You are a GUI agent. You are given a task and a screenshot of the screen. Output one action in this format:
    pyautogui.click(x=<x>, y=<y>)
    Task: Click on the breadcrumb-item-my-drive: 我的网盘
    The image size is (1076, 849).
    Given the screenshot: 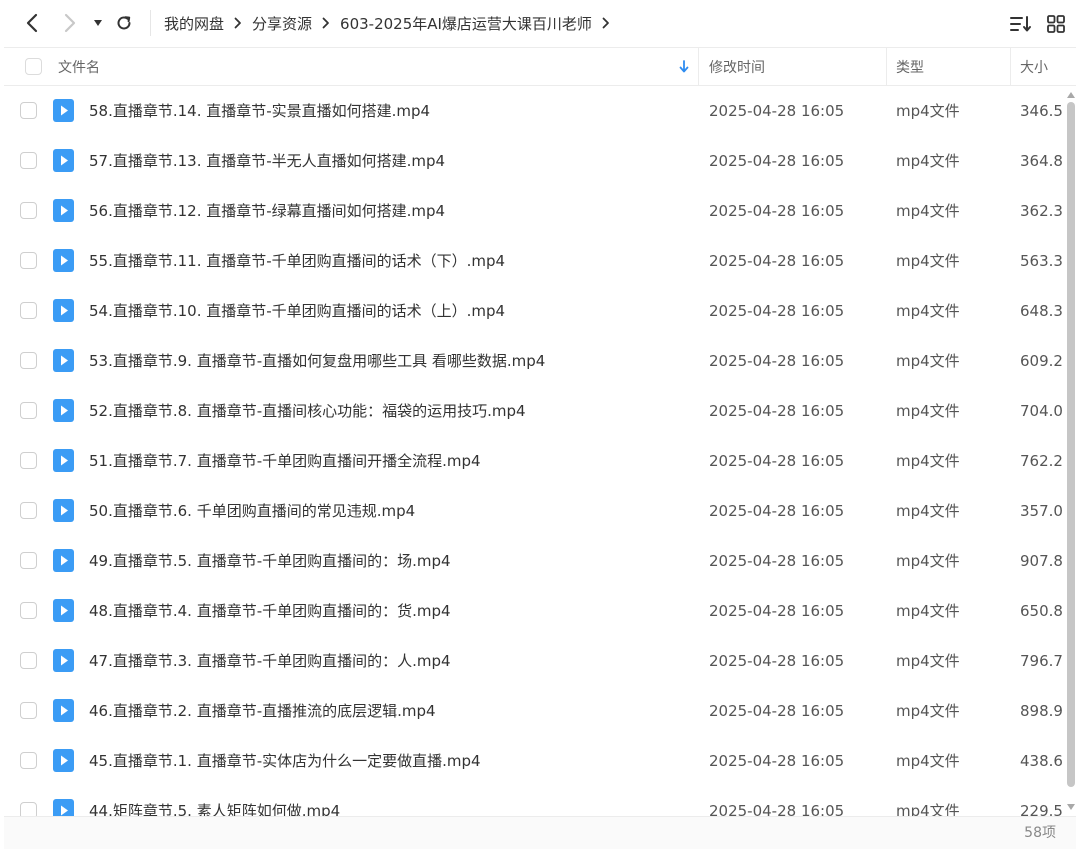 What is the action you would take?
    pyautogui.click(x=194, y=23)
    